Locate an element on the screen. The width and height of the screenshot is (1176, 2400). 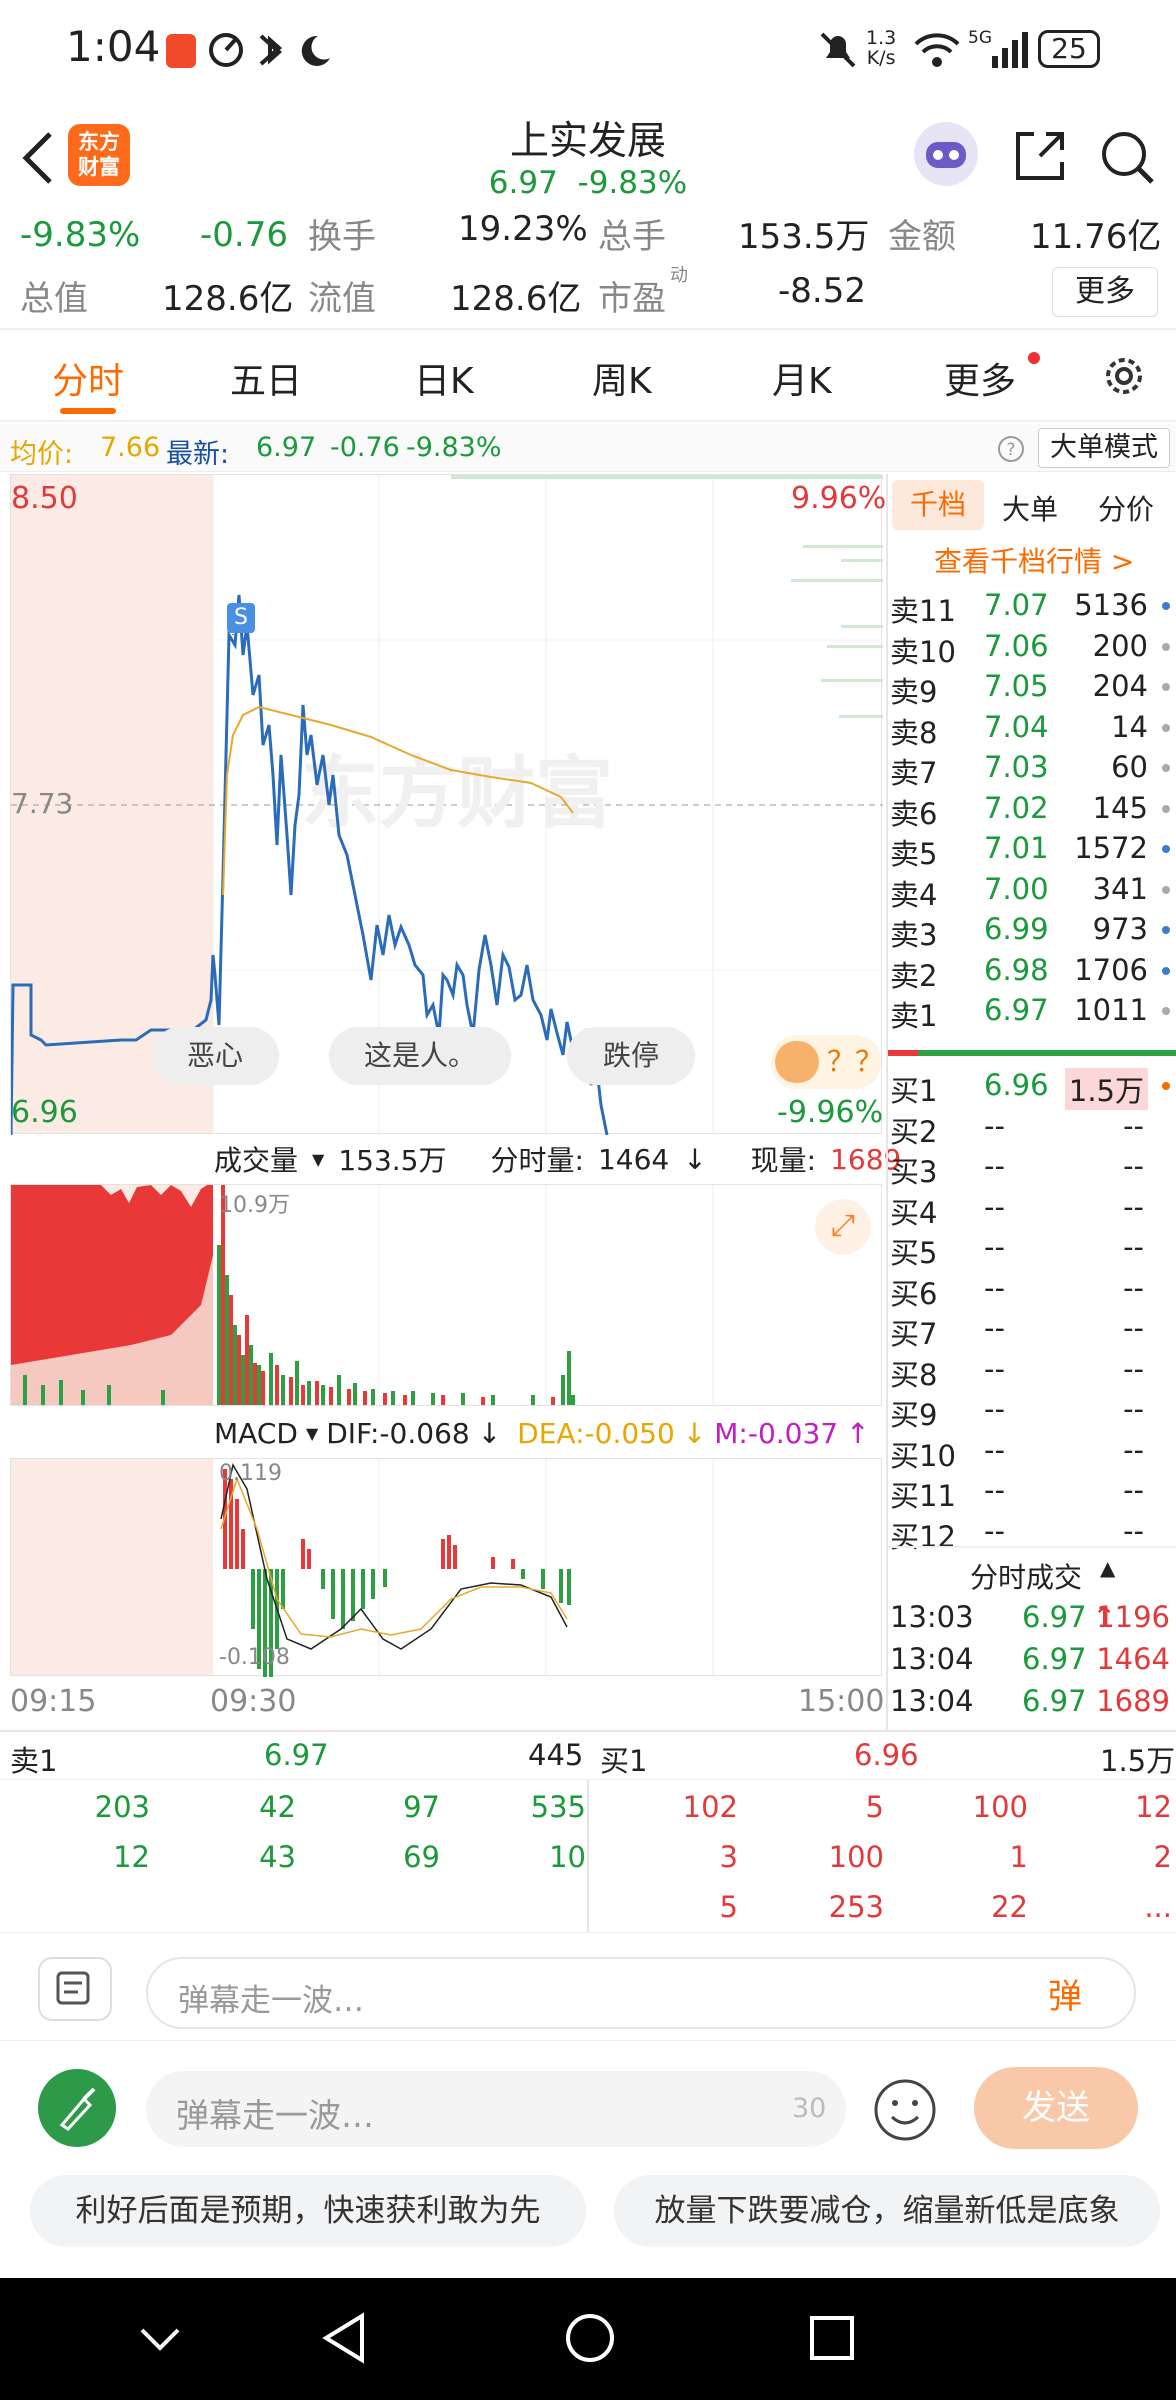
settings-gear-icon is located at coordinates (1124, 376).